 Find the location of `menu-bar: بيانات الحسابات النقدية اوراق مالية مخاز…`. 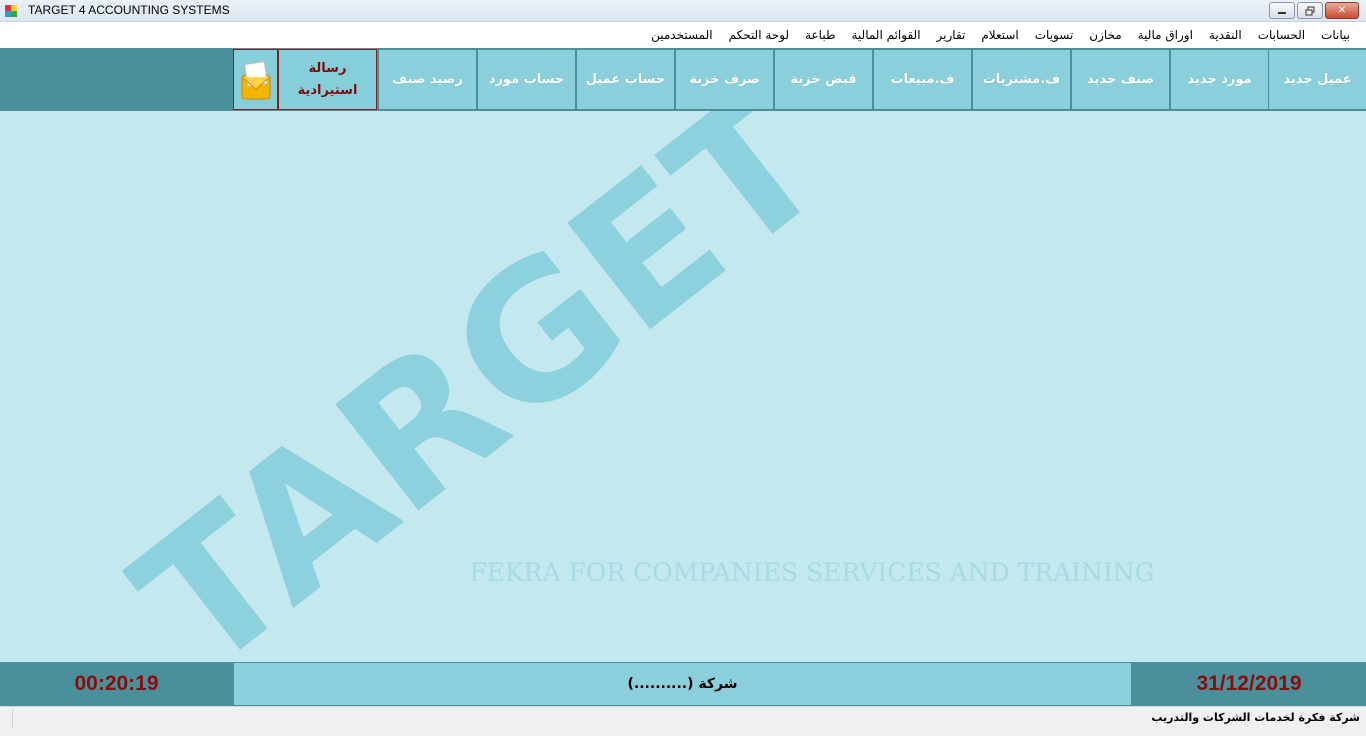

menu-bar: بيانات الحسابات النقدية اوراق مالية مخاز… is located at coordinates (683, 35).